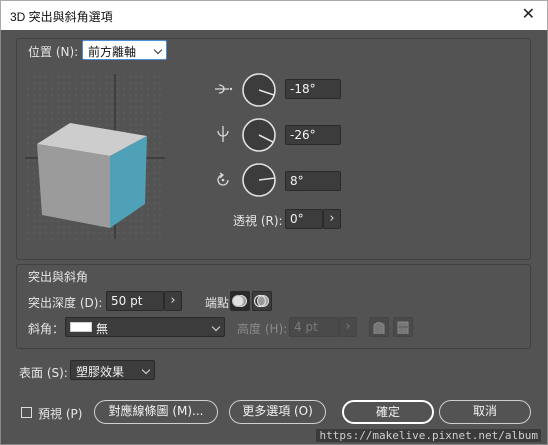 This screenshot has height=445, width=548. I want to click on cube-left-face, so click(73, 186).